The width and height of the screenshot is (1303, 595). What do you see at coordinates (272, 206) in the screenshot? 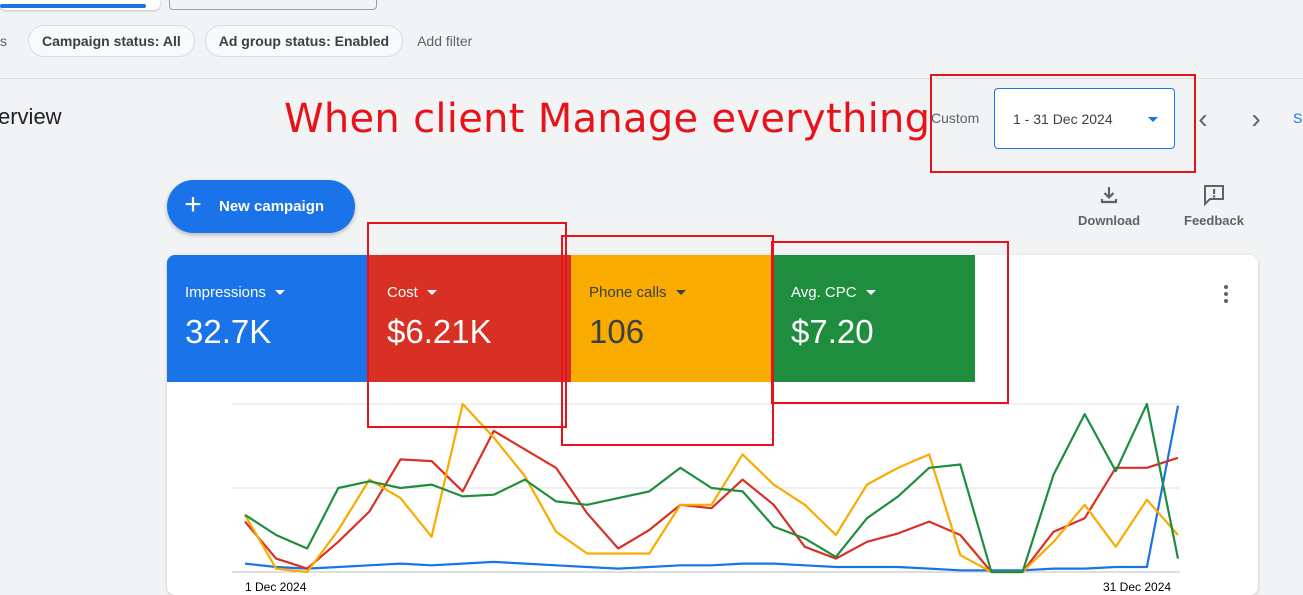
I see `new-campaign-label: New campaign` at bounding box center [272, 206].